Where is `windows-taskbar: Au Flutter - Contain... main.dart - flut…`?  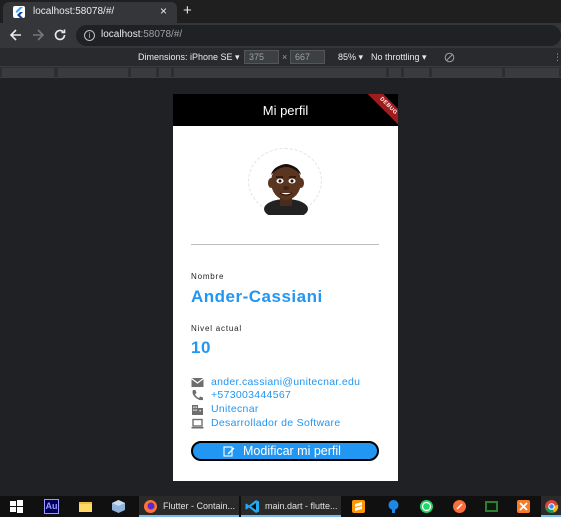 windows-taskbar: Au Flutter - Contain... main.dart - flut… is located at coordinates (280, 506).